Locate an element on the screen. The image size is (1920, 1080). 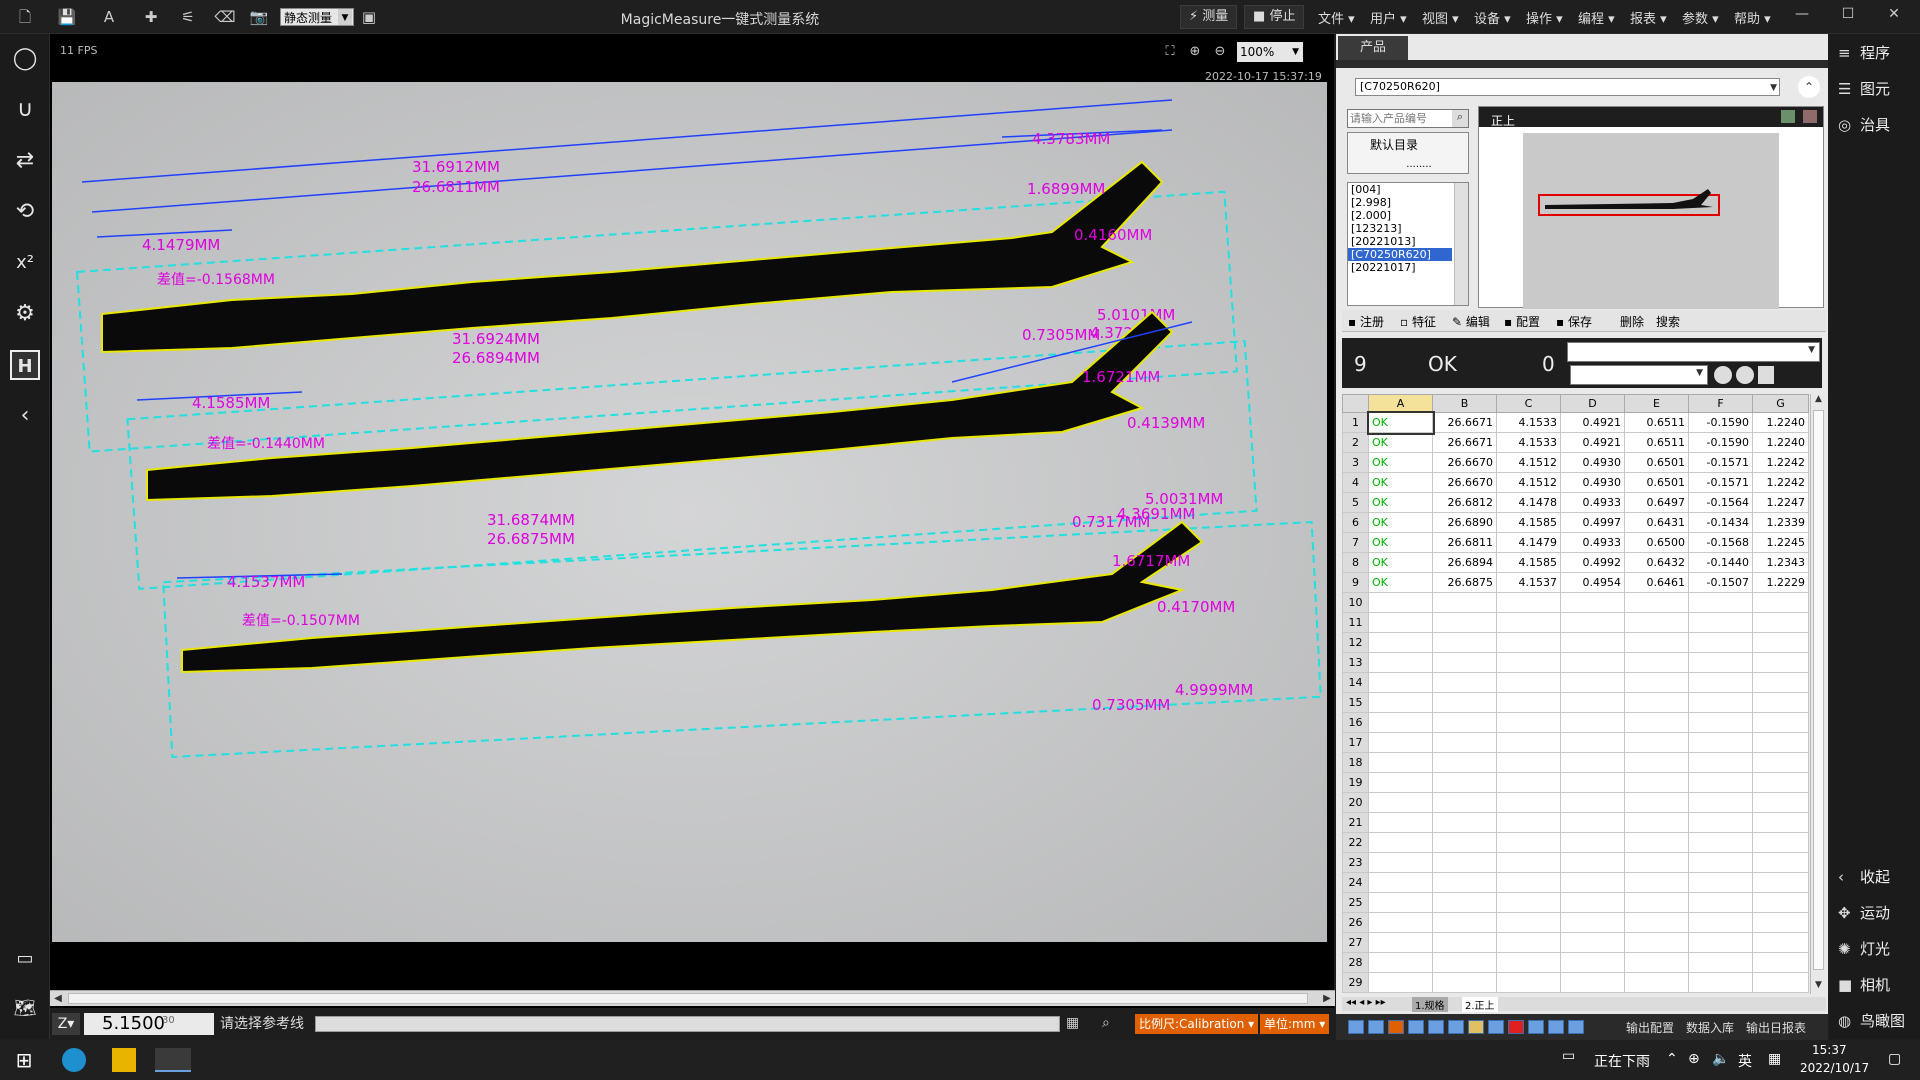
list-item-selected: [C70250R620] is located at coordinates (1400, 254).